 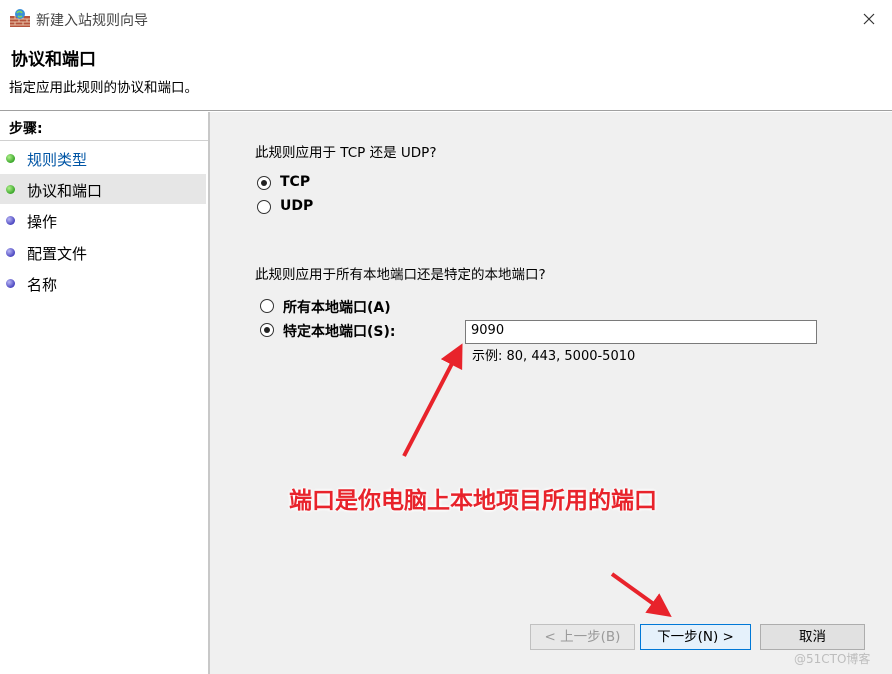 I want to click on arrow-to-next-button, so click(x=641, y=595).